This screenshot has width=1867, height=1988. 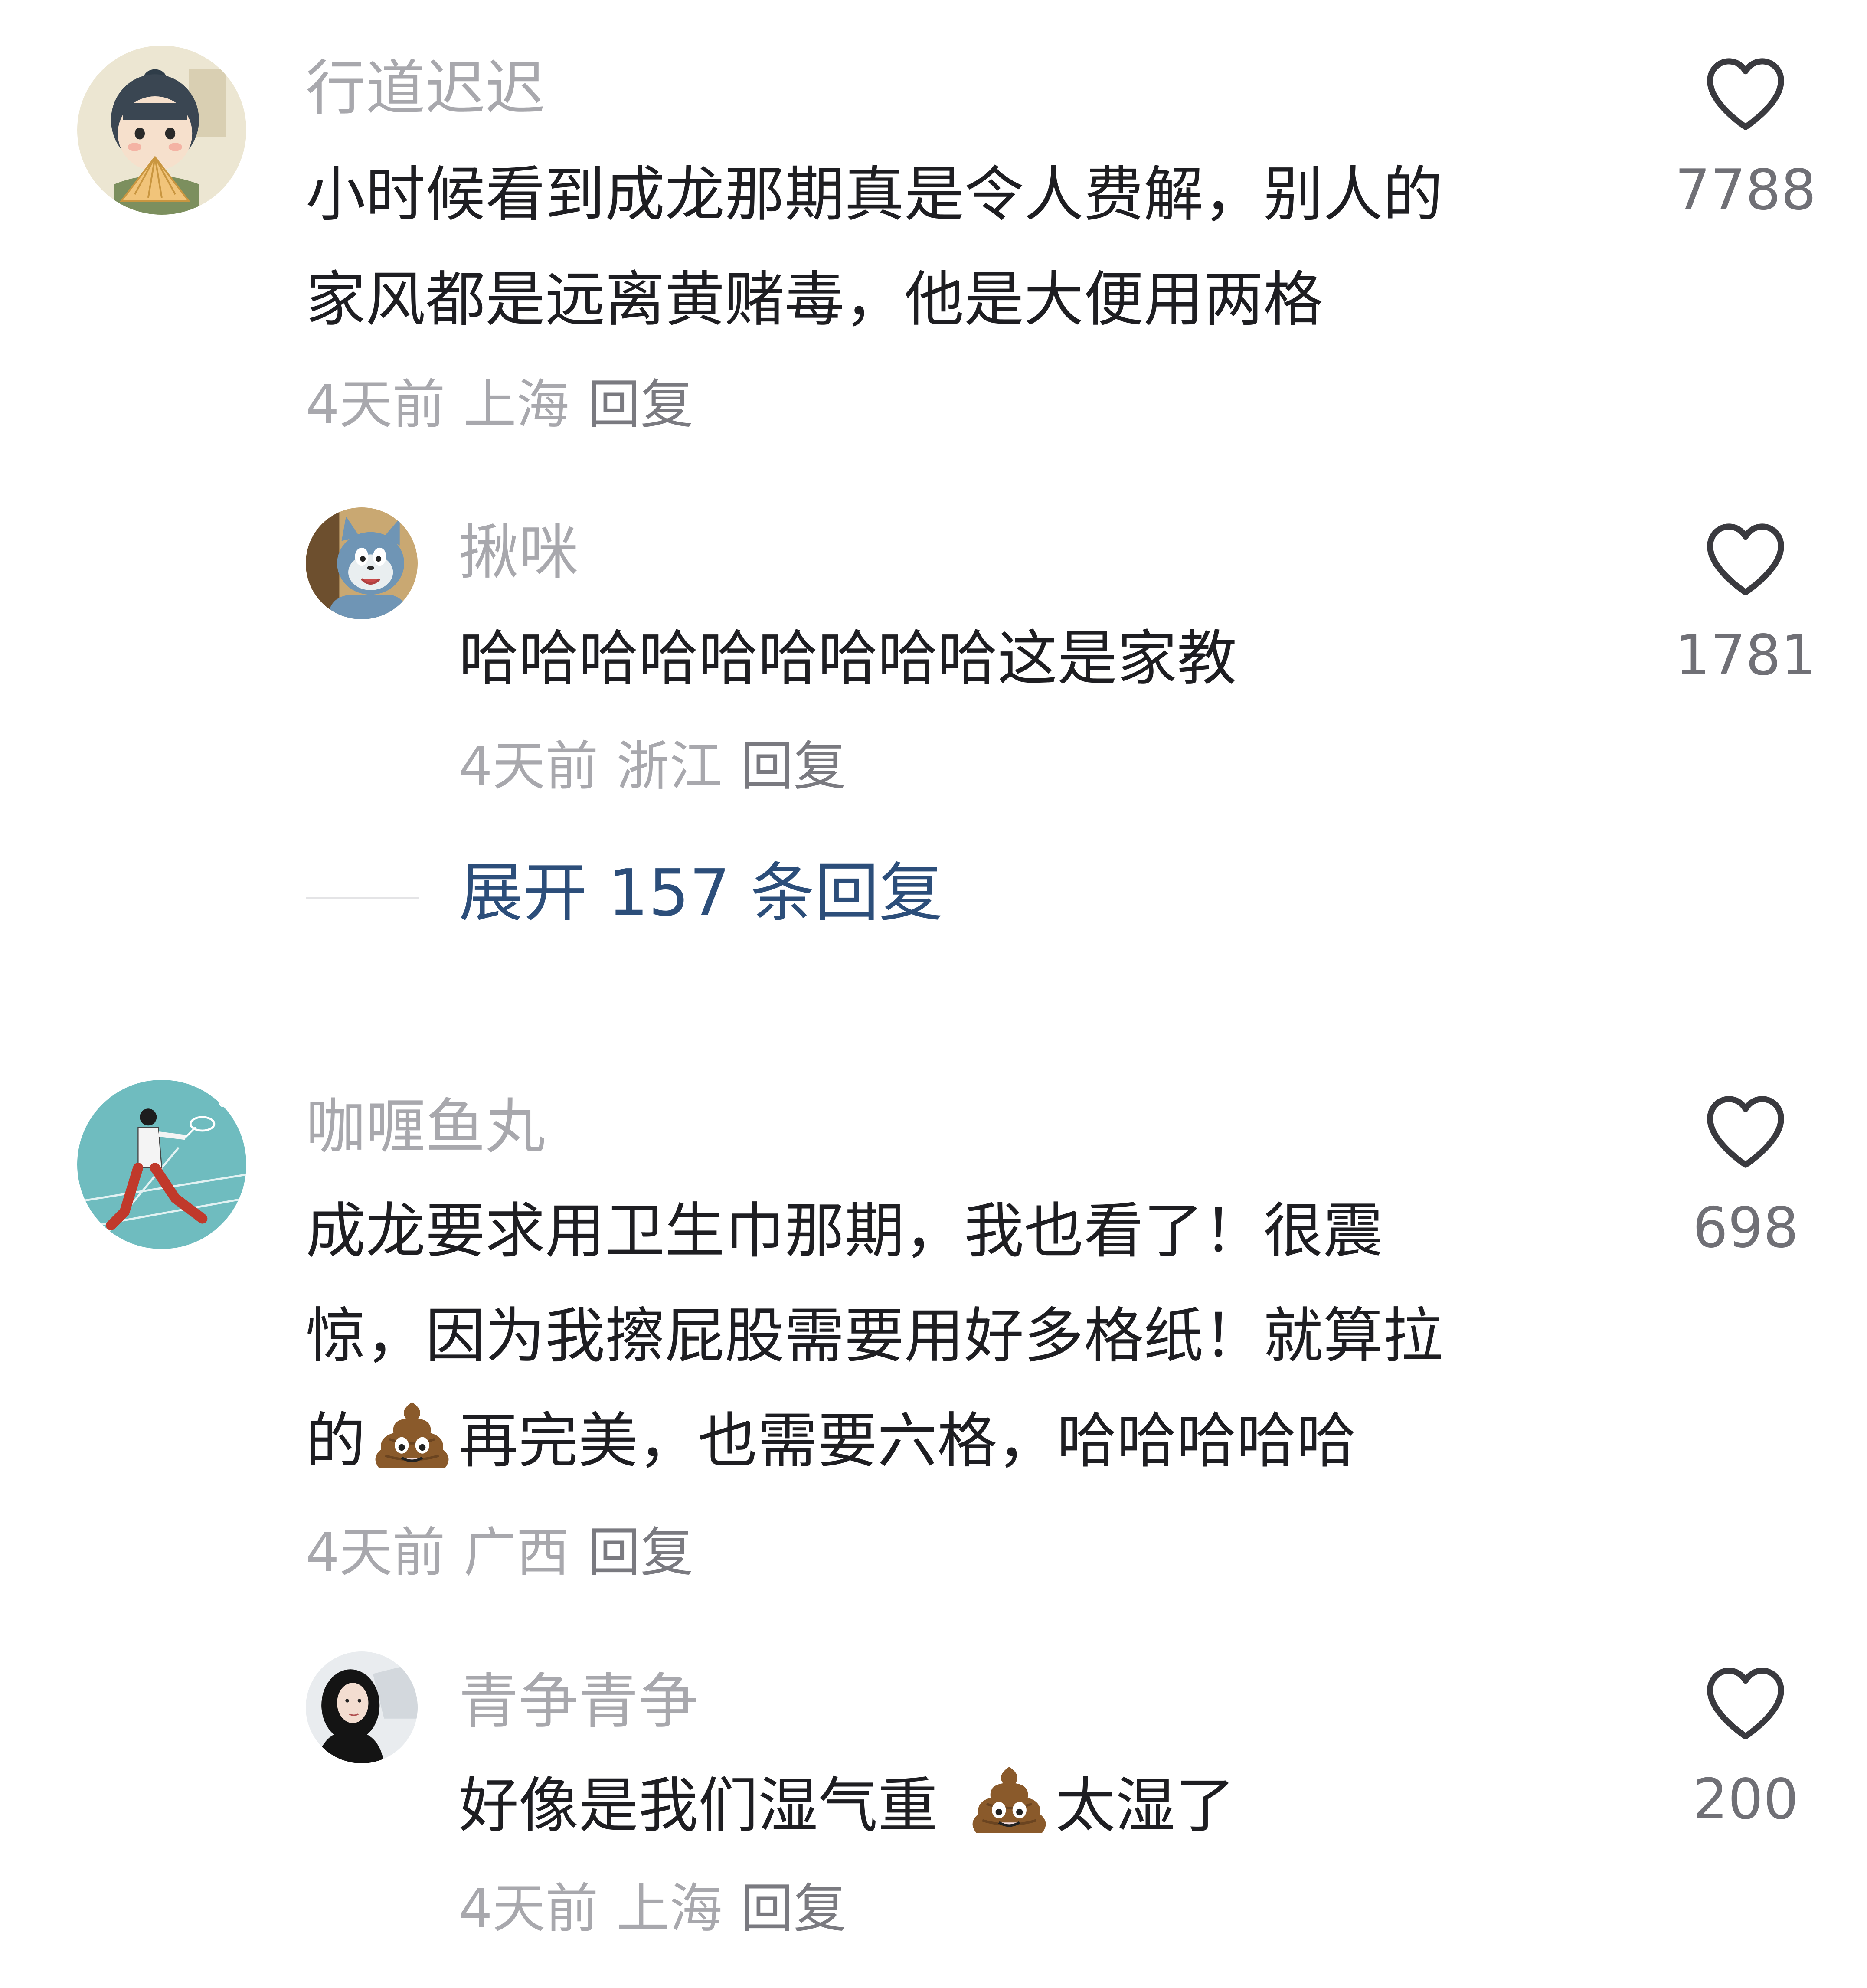 I want to click on comment-text-line: 的 再完美，也需要六格，哈哈哈哈哈, so click(x=874, y=1441).